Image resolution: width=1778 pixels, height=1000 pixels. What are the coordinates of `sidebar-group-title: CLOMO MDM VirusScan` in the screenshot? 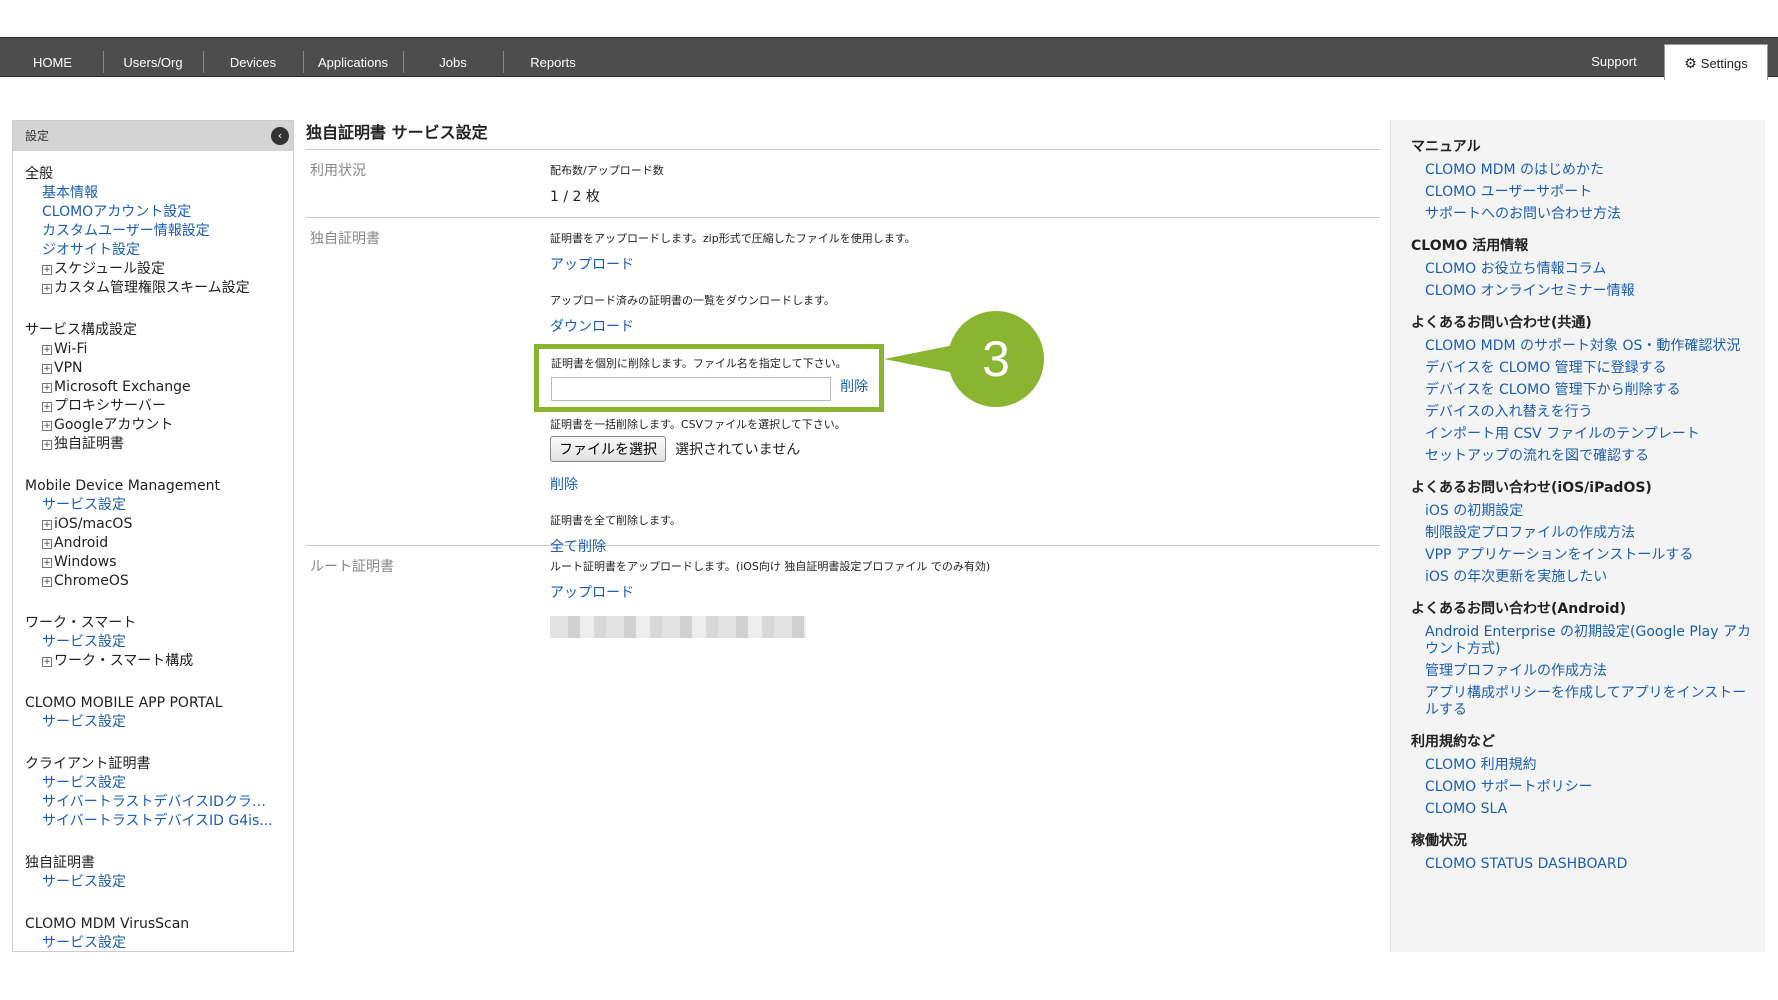 It's located at (107, 924).